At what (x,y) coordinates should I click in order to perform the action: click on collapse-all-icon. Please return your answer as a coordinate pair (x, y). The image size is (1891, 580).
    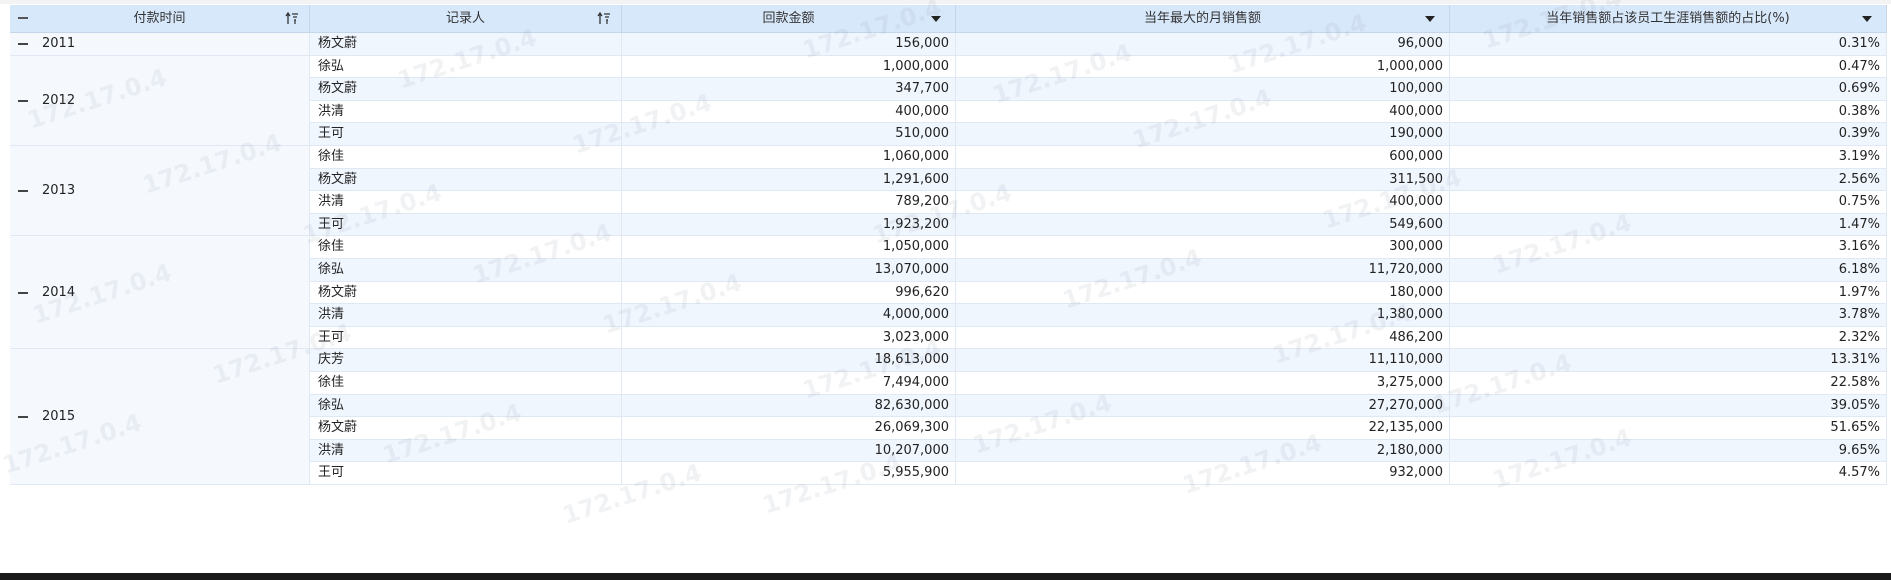
    Looking at the image, I should click on (23, 18).